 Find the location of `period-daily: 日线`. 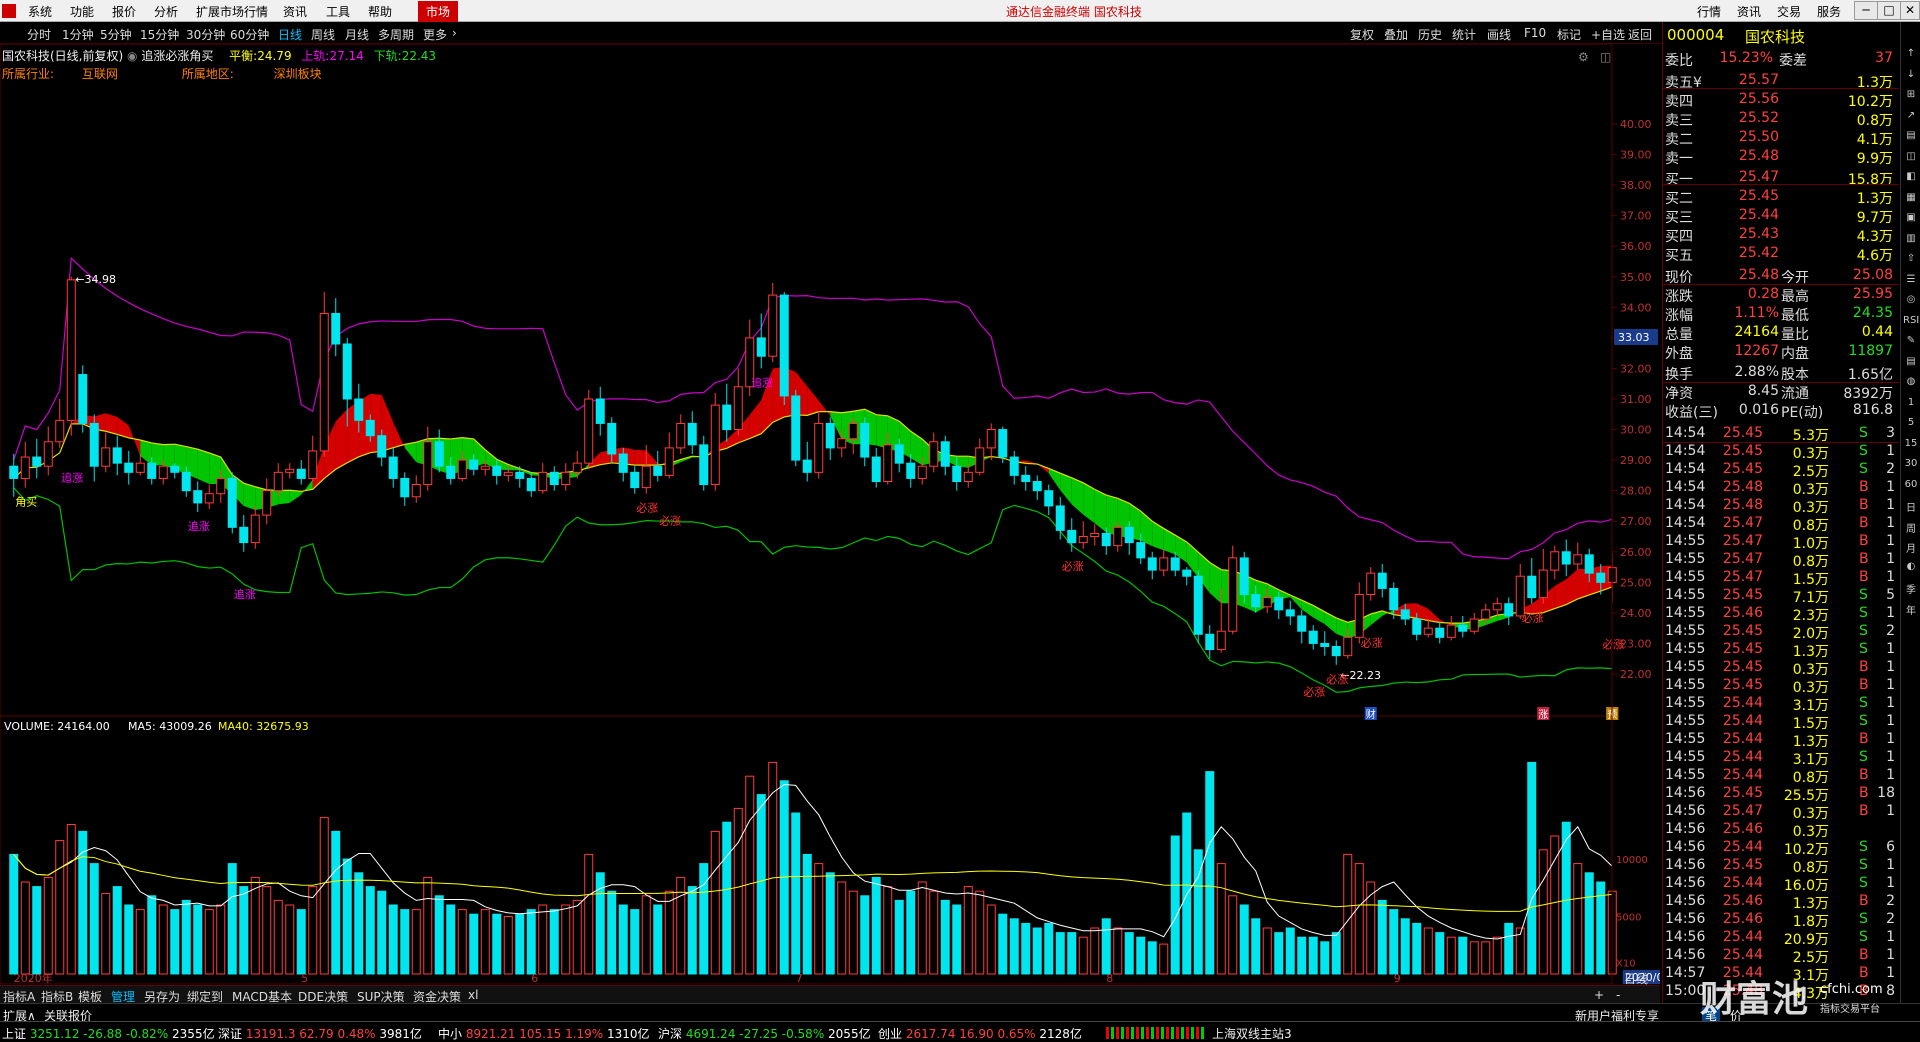

period-daily: 日线 is located at coordinates (290, 34).